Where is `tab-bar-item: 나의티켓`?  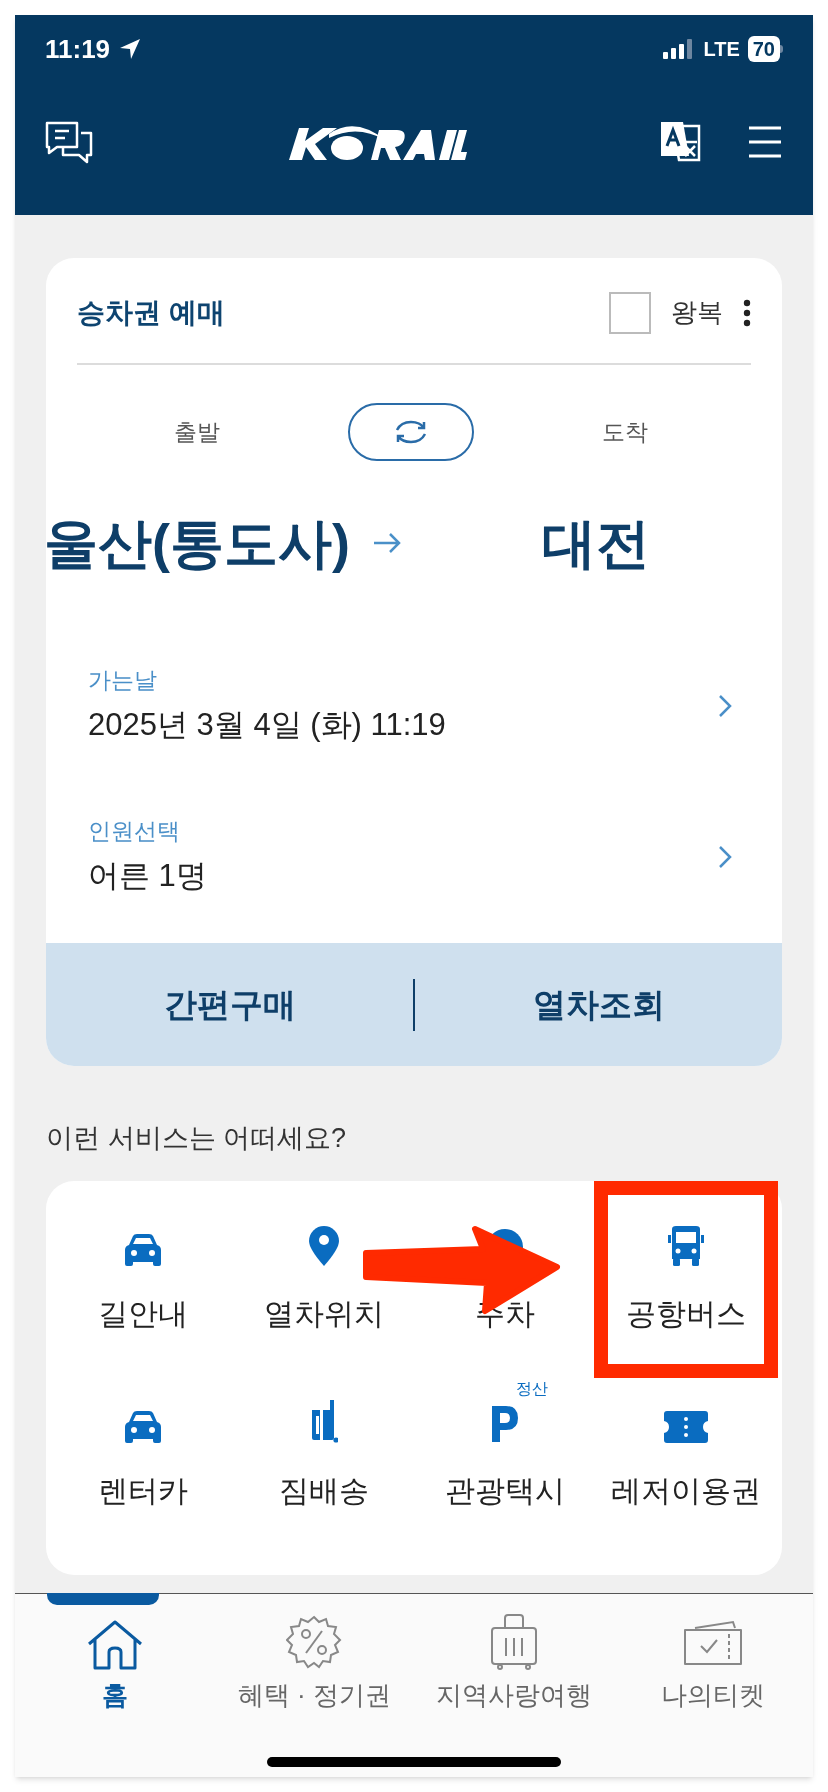
tab-bar-item: 나의티켓 is located at coordinates (713, 1654).